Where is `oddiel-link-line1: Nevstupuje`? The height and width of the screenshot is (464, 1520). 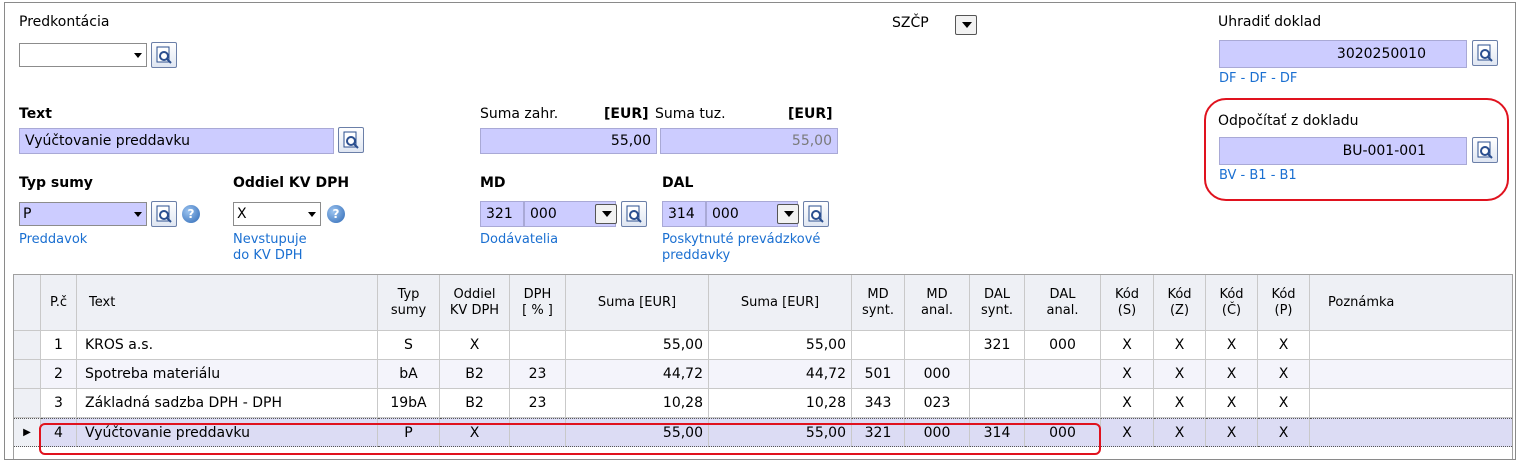 oddiel-link-line1: Nevstupuje is located at coordinates (270, 239).